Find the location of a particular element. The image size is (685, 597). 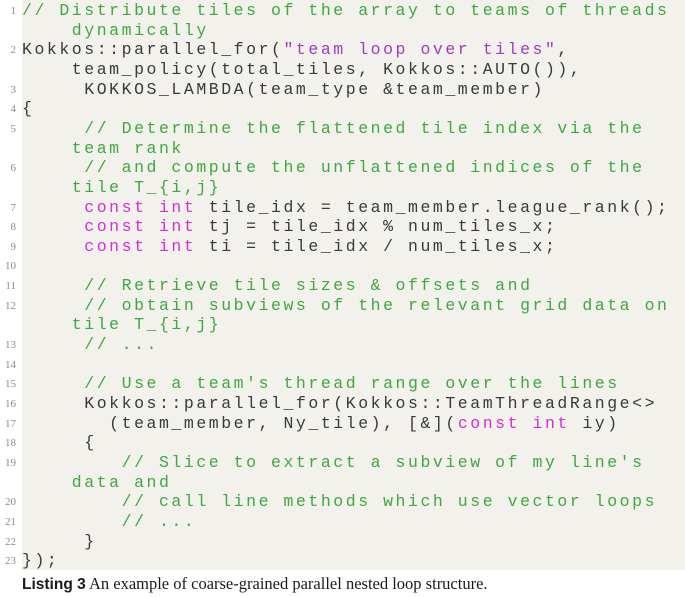

code-line-8: 8 const int tj = tile_idx % num_tiles_x; is located at coordinates (284, 227).